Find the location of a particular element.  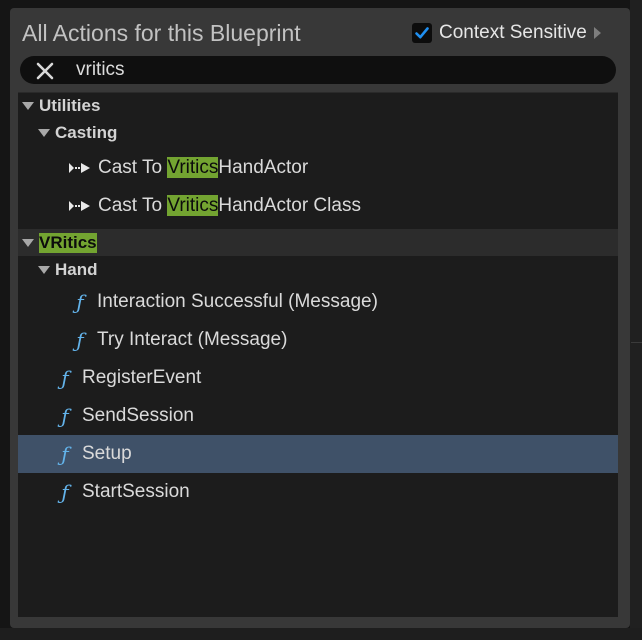

action-item-cast-to-vritics-hand-actor-class: Cast To VriticsHandActor Class is located at coordinates (318, 206).